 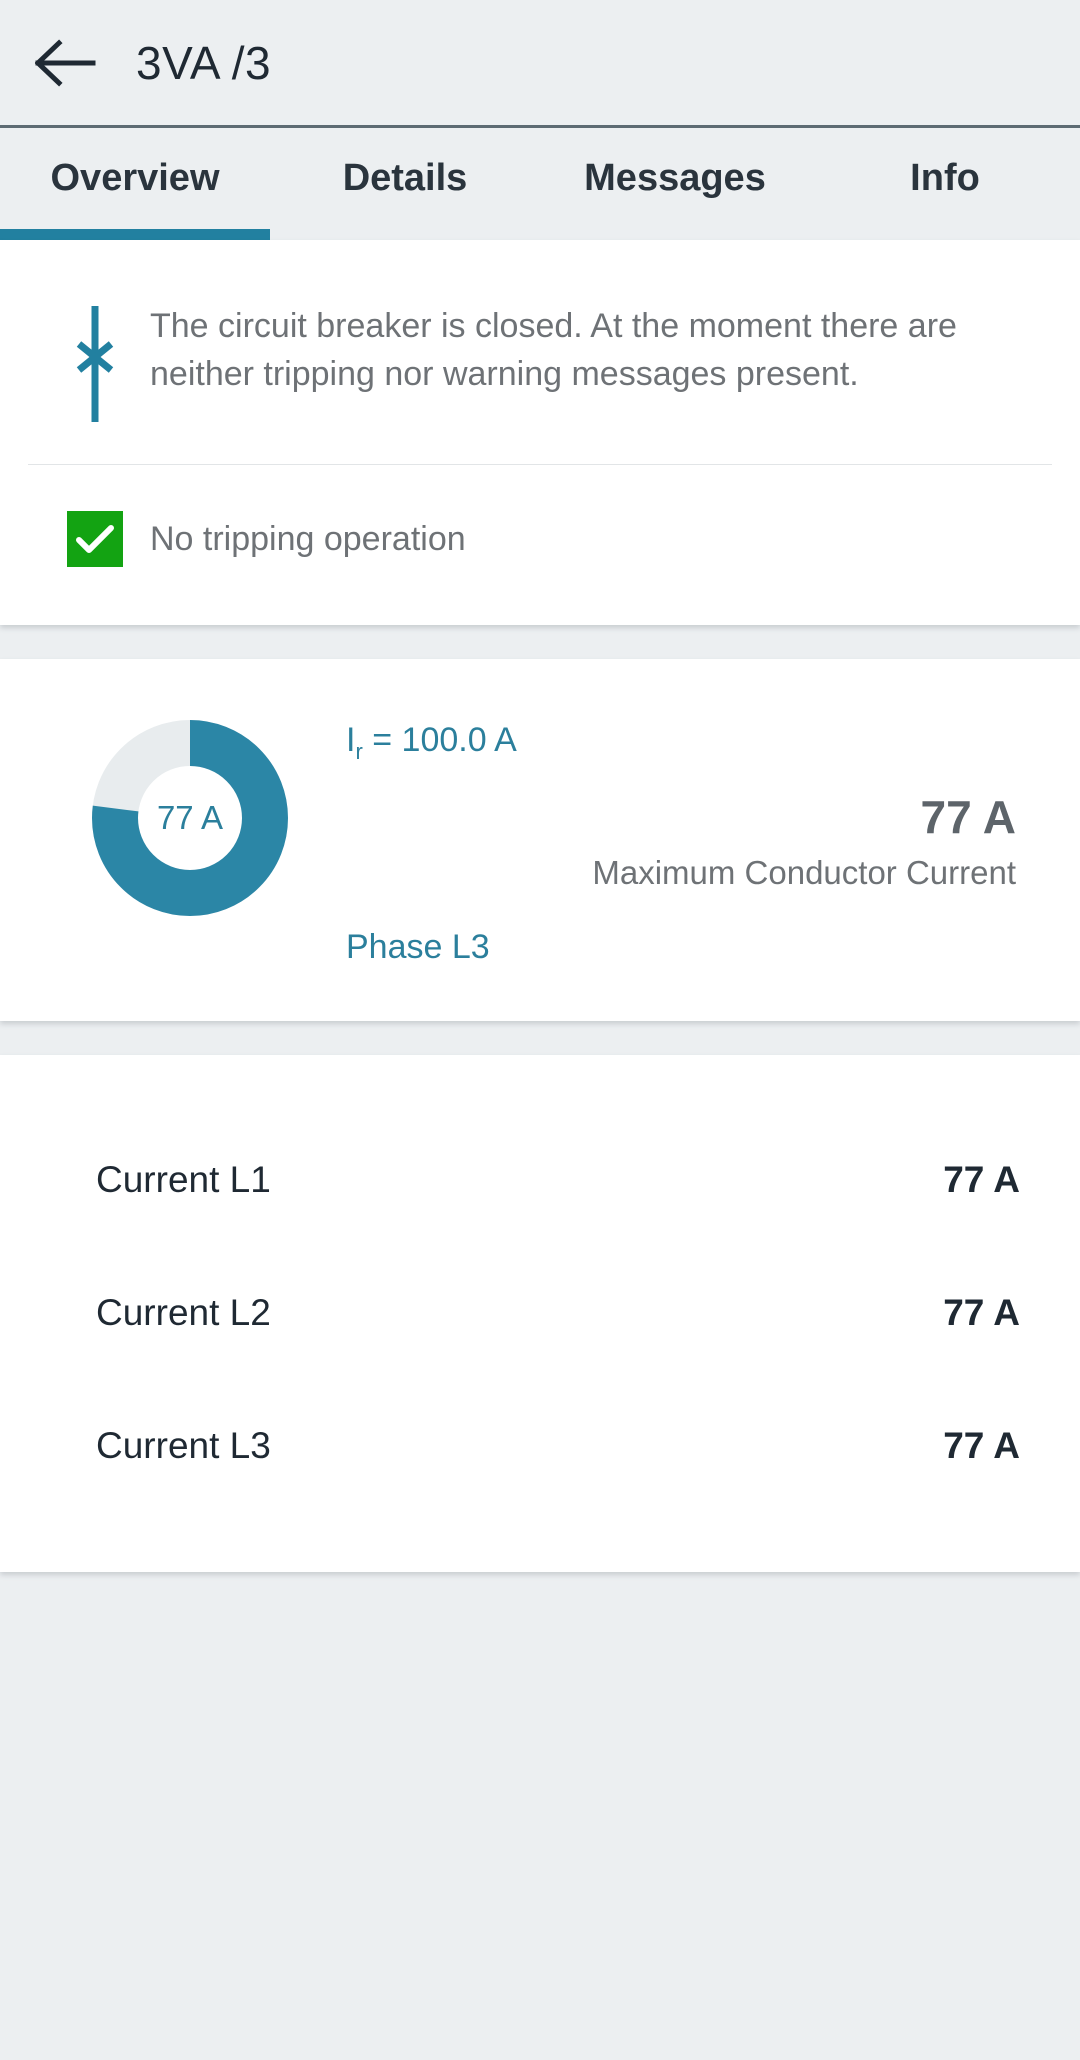 I want to click on tab-messages: Messages, so click(x=675, y=184).